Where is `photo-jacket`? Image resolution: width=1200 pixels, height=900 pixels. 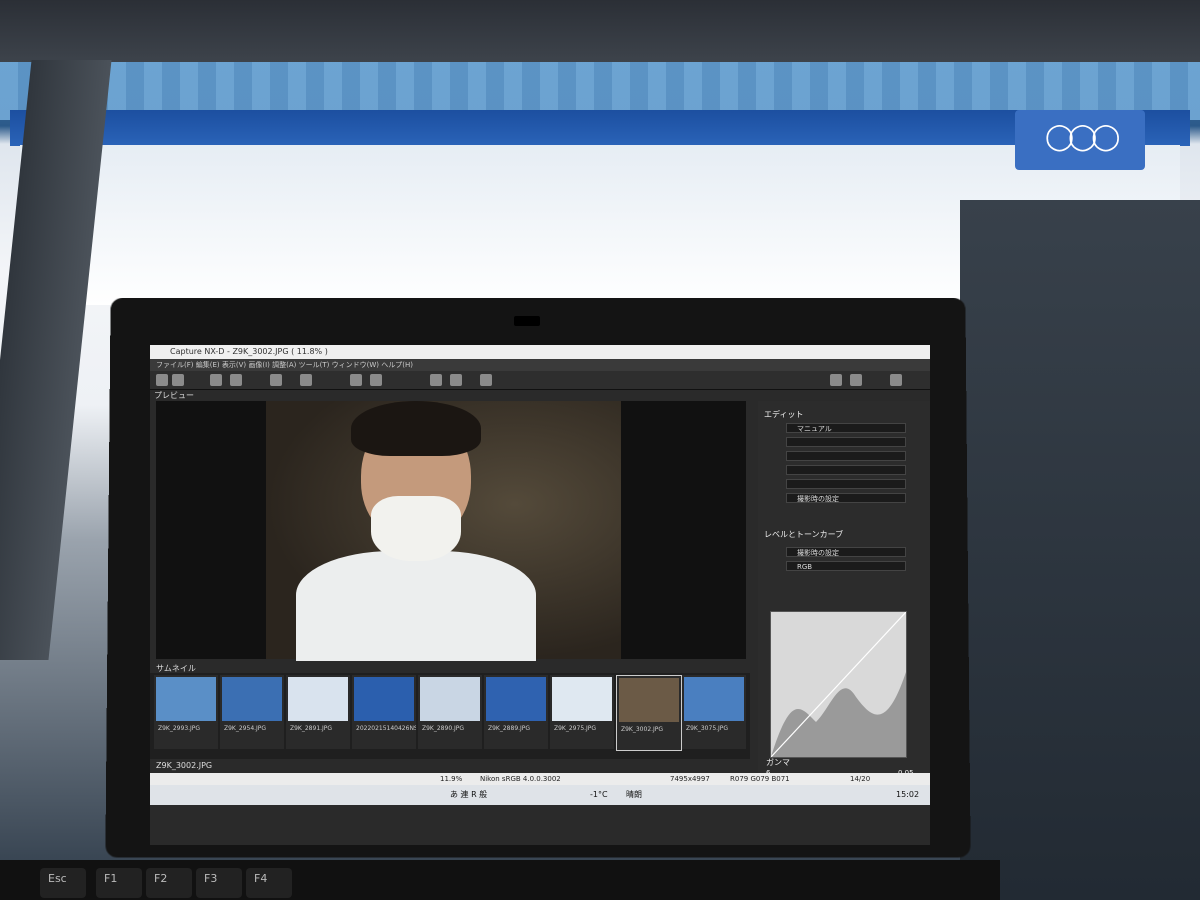 photo-jacket is located at coordinates (416, 606).